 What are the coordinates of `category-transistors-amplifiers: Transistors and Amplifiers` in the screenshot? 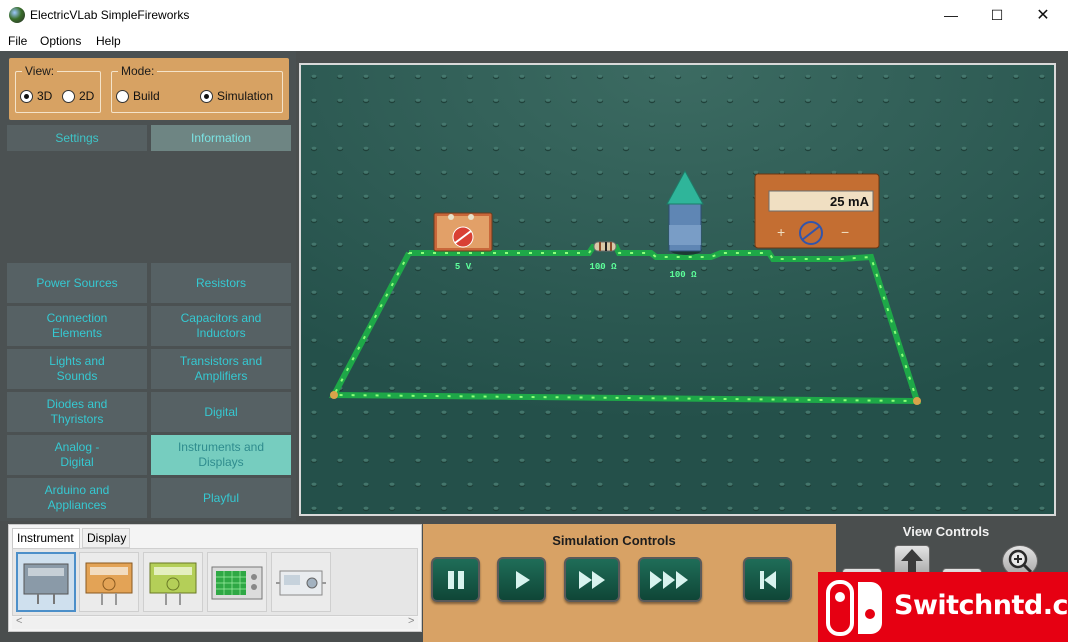 It's located at (221, 369).